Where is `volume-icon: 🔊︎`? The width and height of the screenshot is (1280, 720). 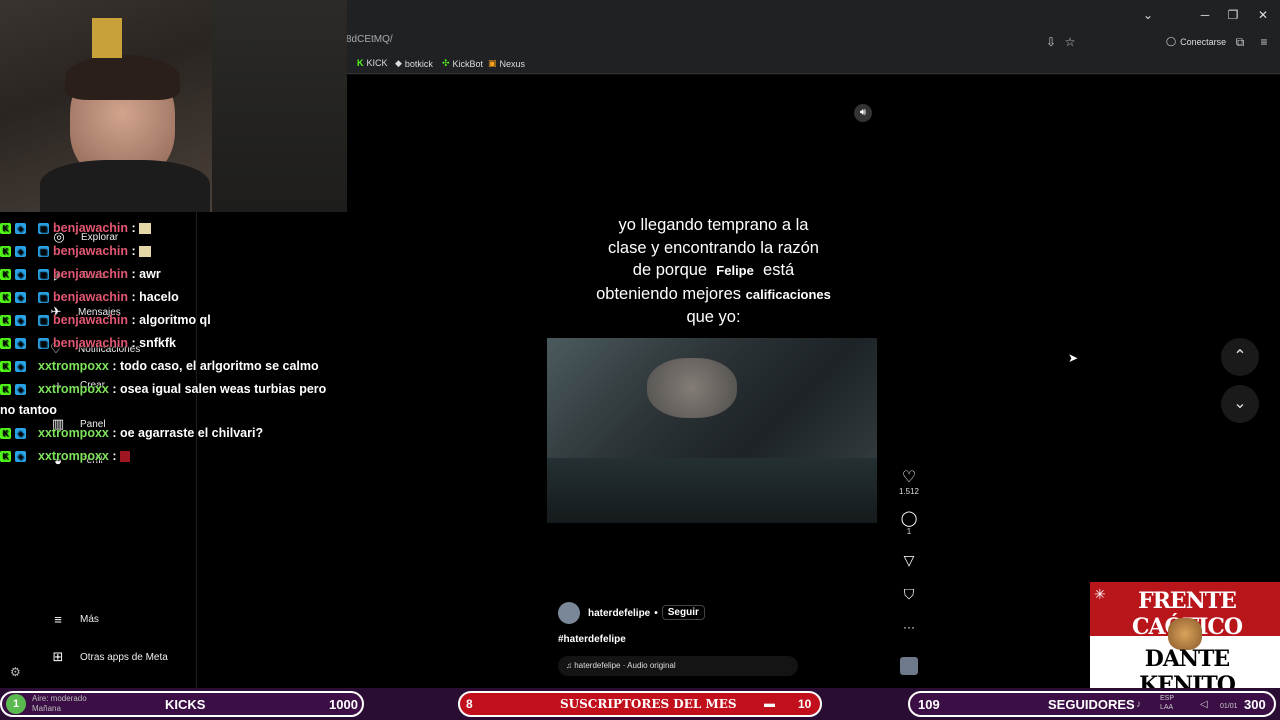 volume-icon: 🔊︎ is located at coordinates (863, 113).